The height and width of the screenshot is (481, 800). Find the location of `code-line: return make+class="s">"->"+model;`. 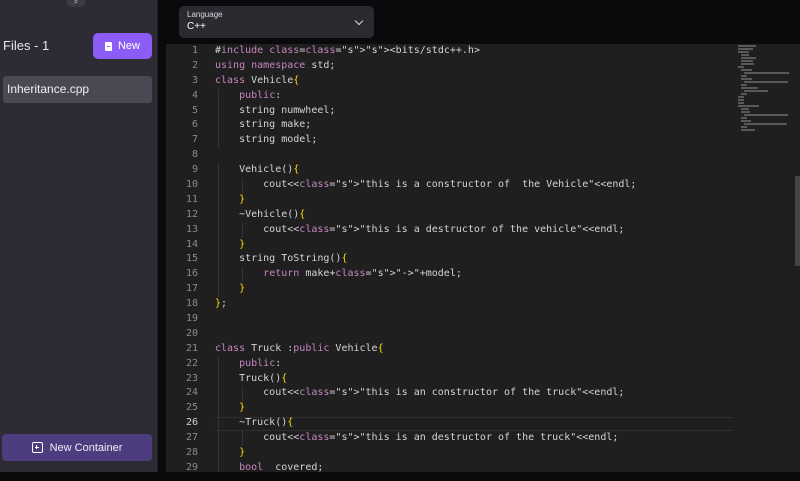

code-line: return make+class="s">"->"+model; is located at coordinates (495, 275).